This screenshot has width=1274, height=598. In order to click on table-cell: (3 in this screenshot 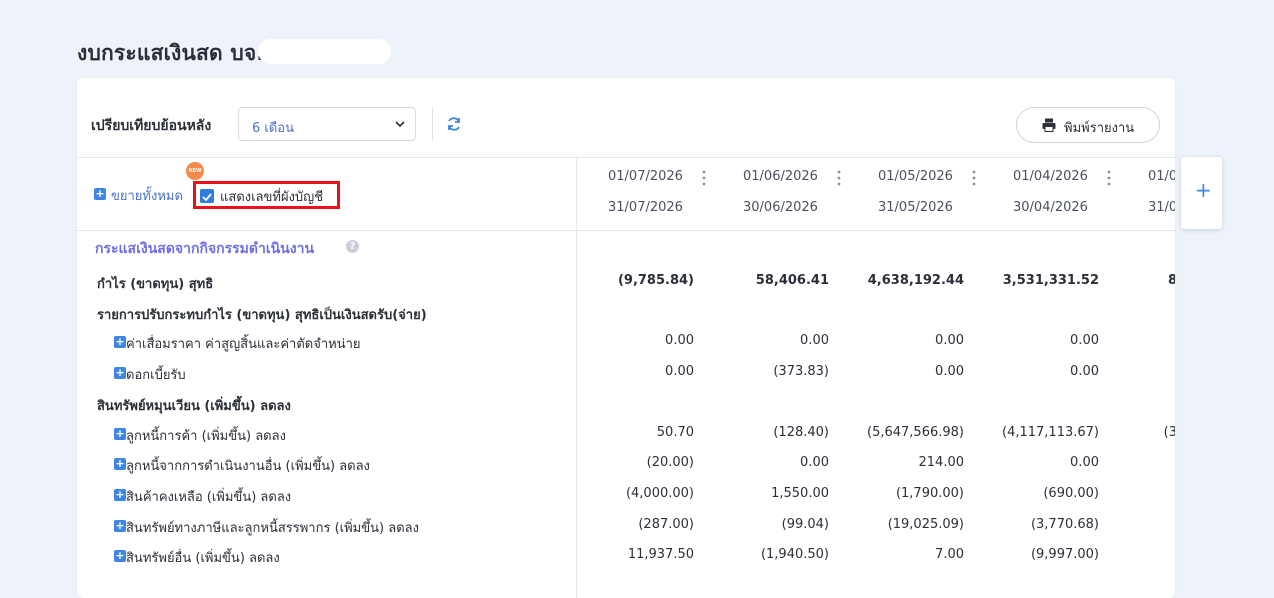, I will do `click(1169, 432)`.